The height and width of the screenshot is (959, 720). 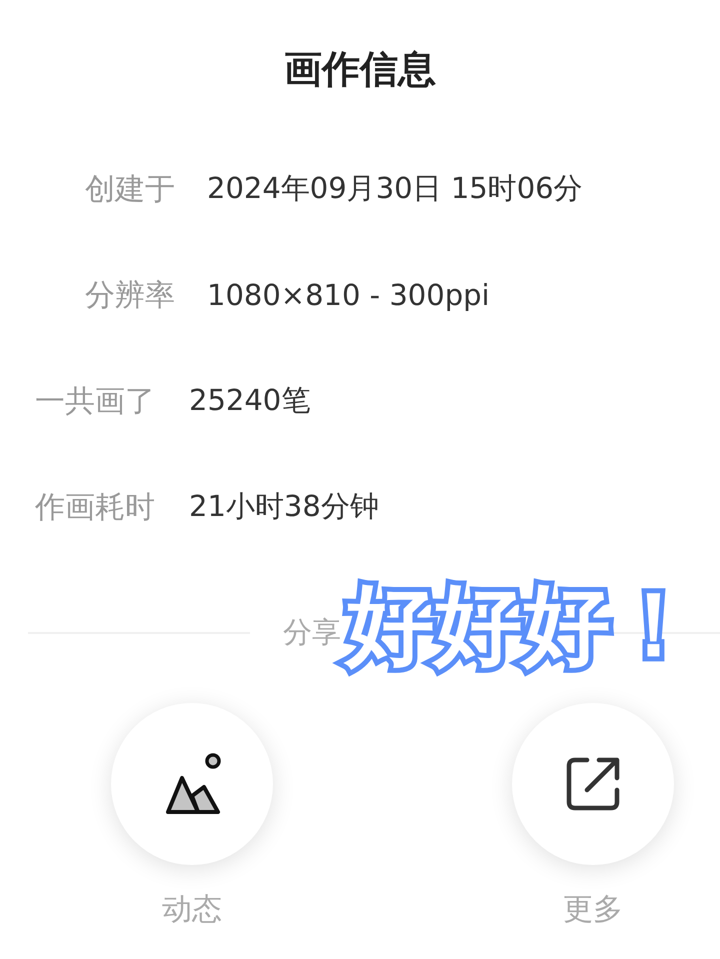 What do you see at coordinates (522, 625) in the screenshot?
I see `sticker-text: 好好好！` at bounding box center [522, 625].